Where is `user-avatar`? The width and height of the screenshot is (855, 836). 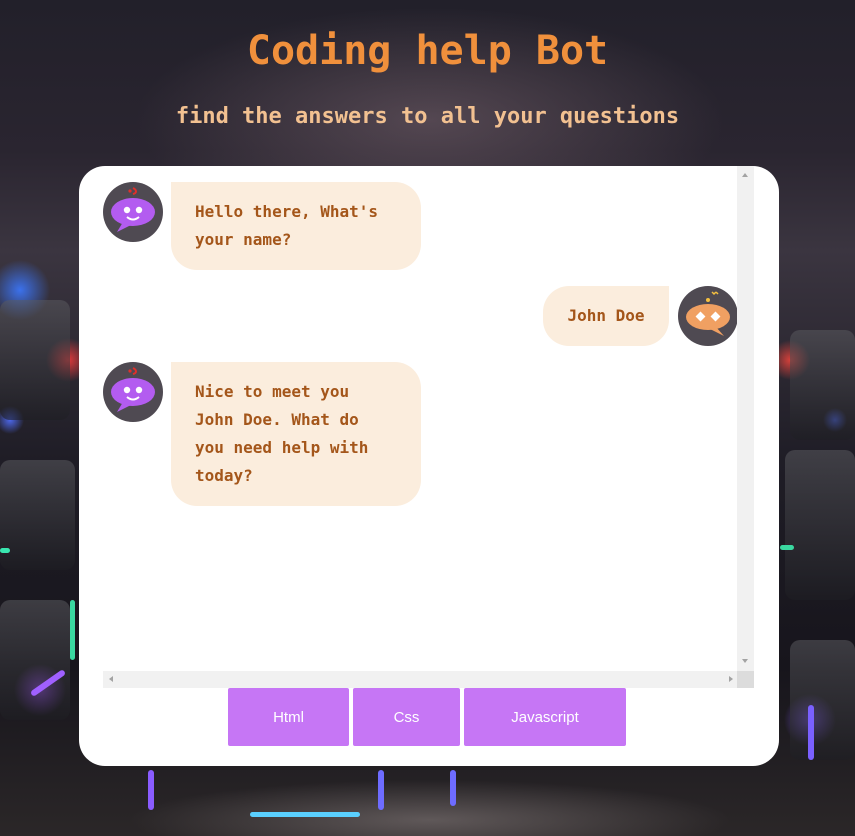 user-avatar is located at coordinates (708, 316).